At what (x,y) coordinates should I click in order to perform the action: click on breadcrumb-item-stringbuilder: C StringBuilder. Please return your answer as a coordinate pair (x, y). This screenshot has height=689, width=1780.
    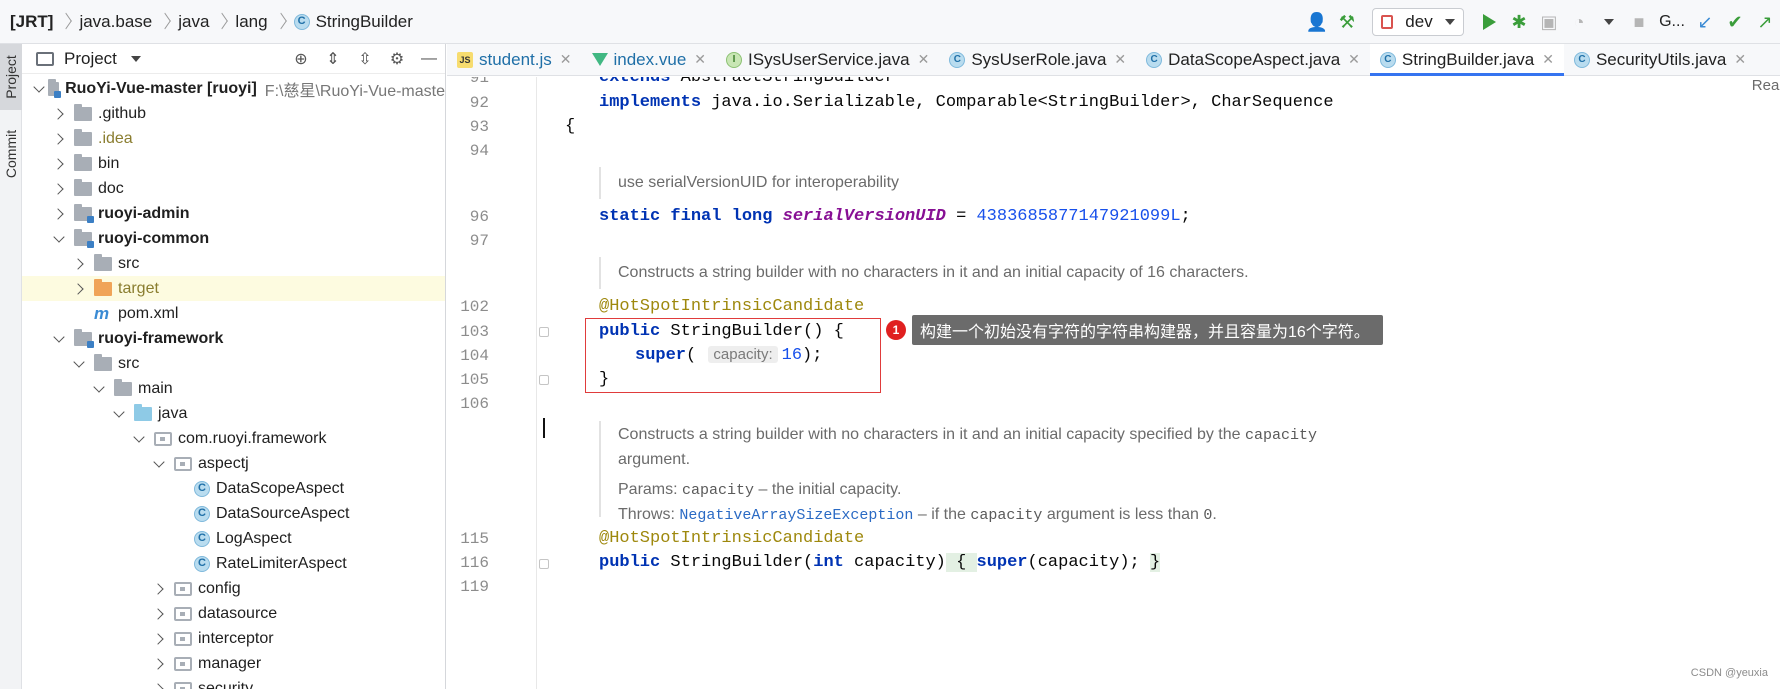
    Looking at the image, I should click on (356, 22).